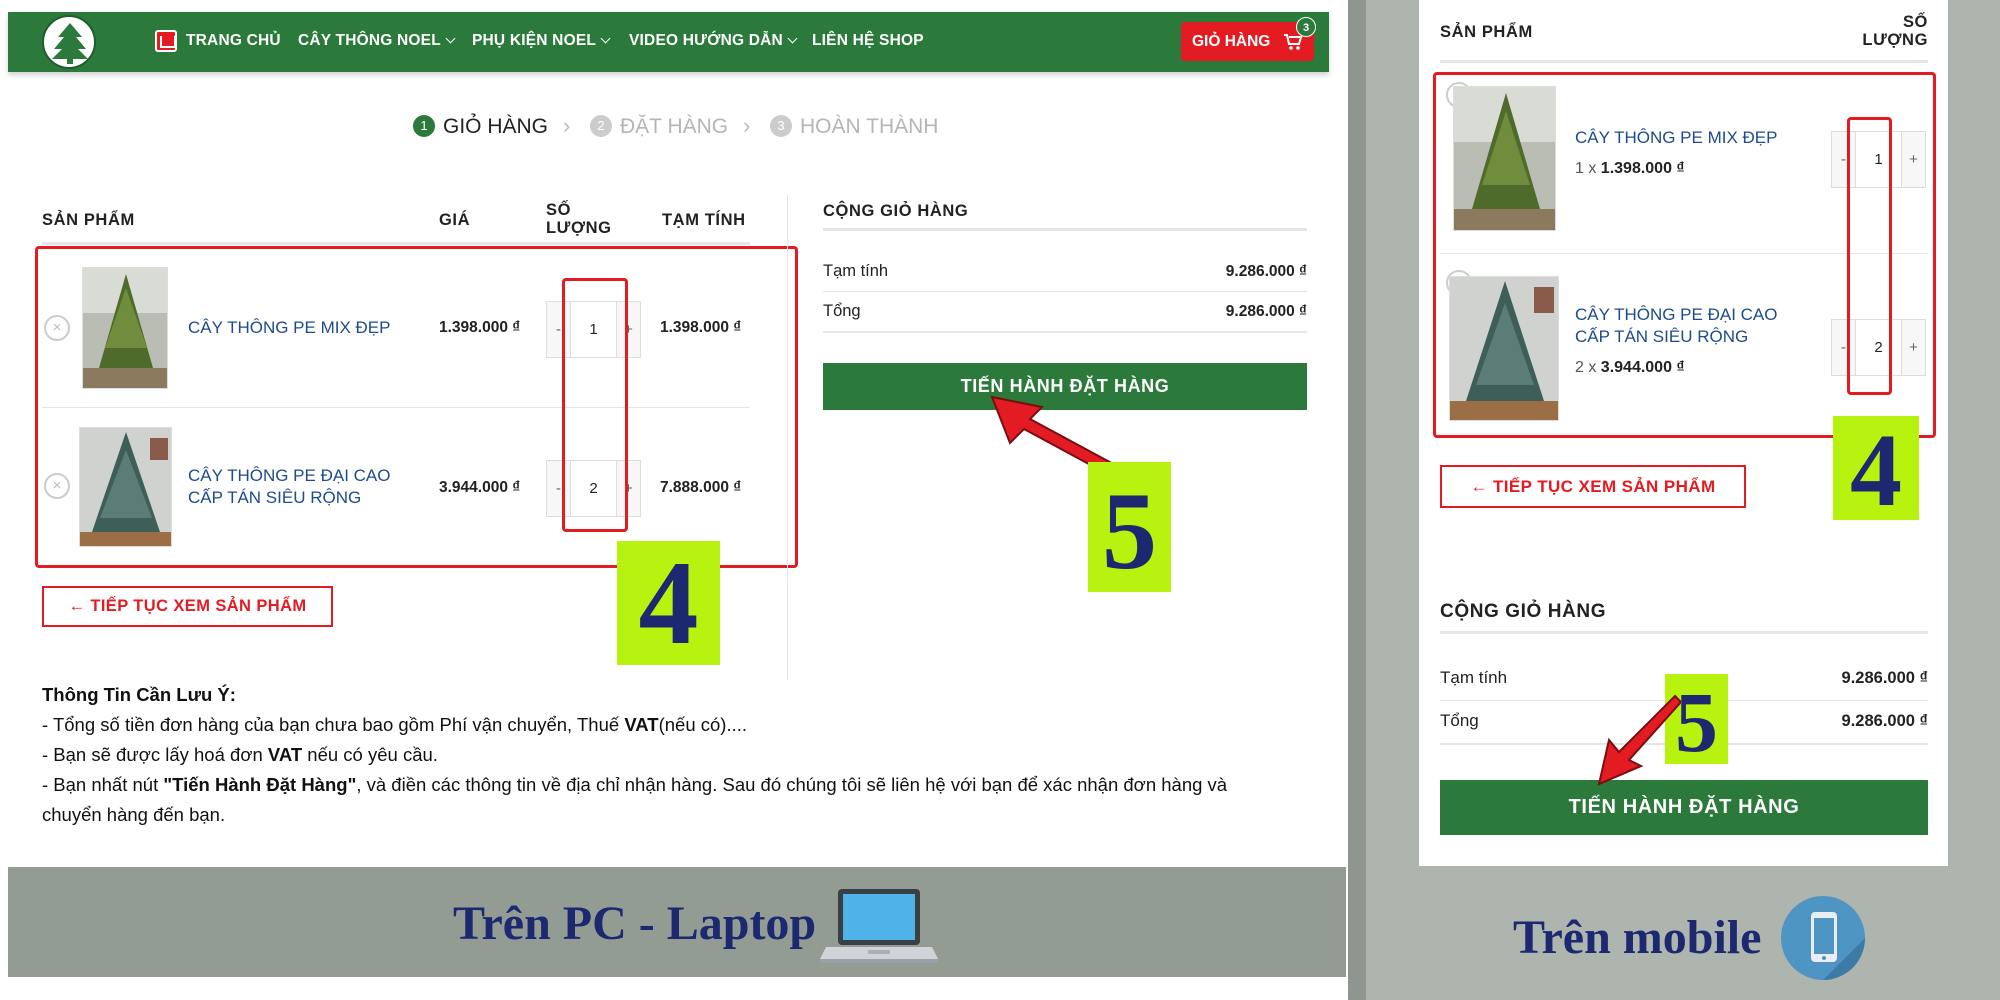  I want to click on step-number: 1, so click(424, 126).